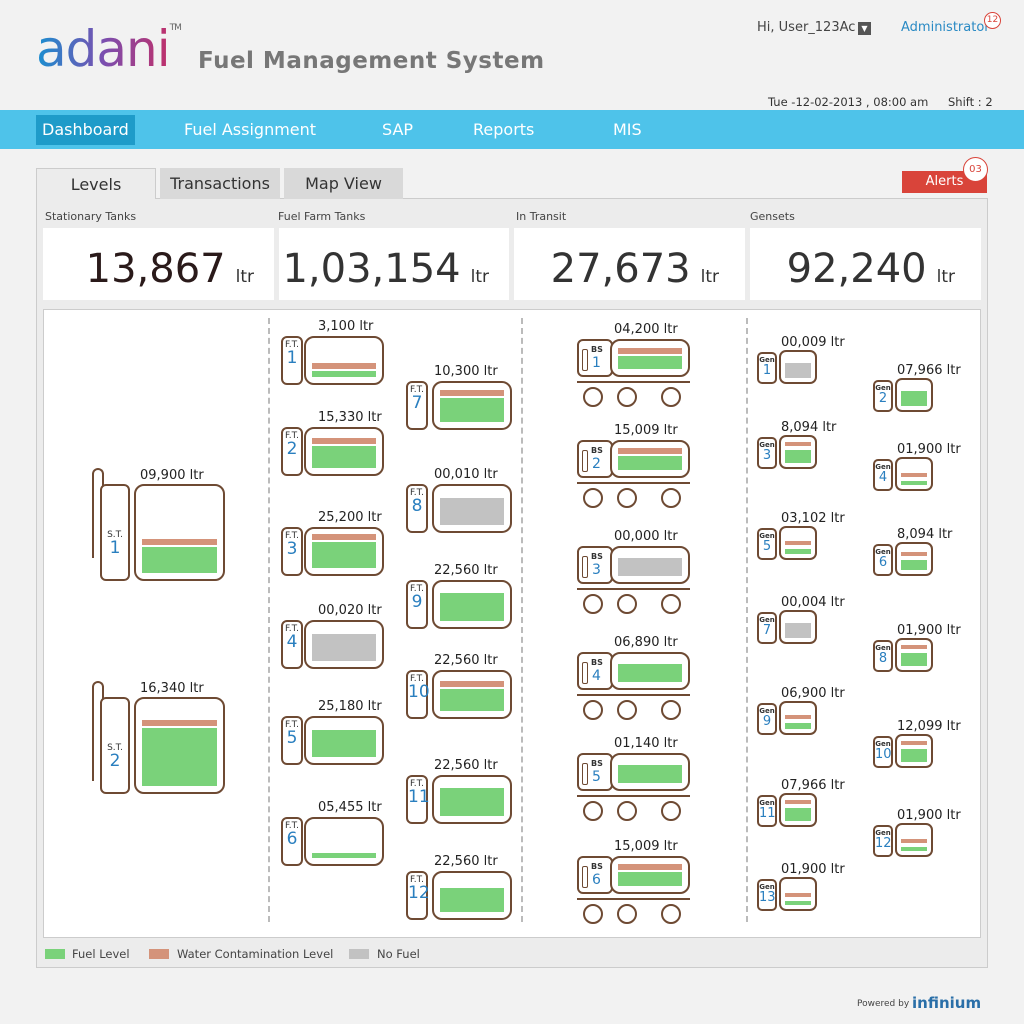 The height and width of the screenshot is (1024, 1024). I want to click on tank-number: 2, so click(883, 398).